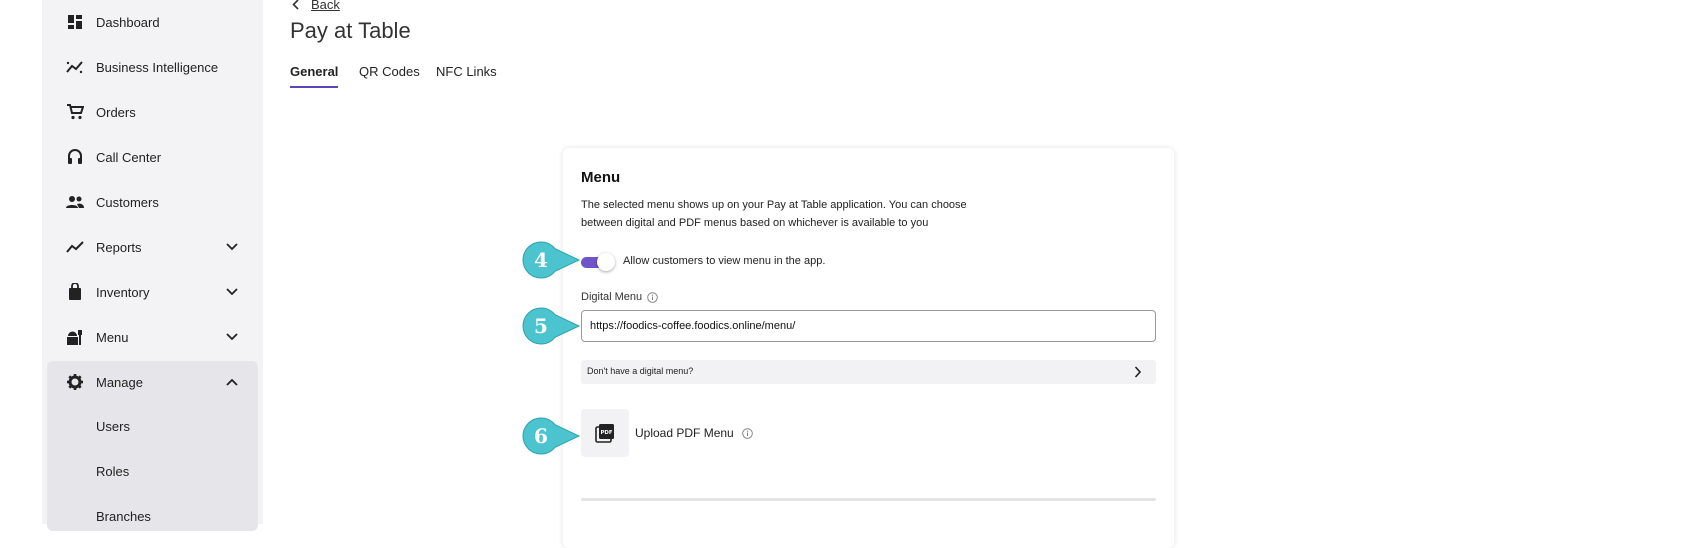 Image resolution: width=1688 pixels, height=548 pixels. I want to click on svg-text: 5, so click(541, 326).